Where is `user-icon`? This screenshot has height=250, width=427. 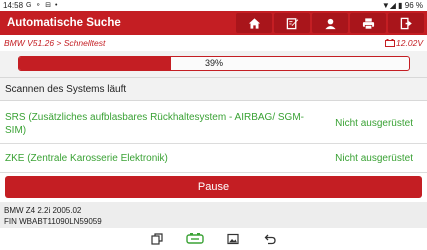 user-icon is located at coordinates (330, 23).